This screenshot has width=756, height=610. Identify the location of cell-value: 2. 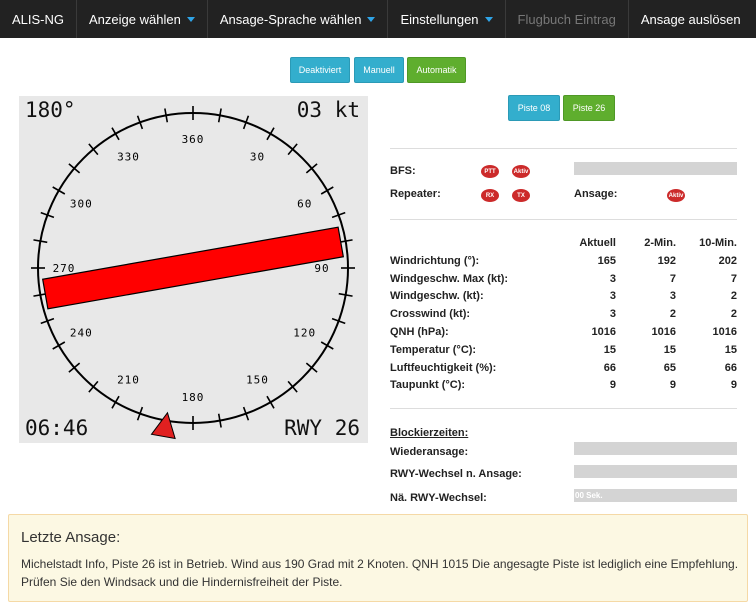
(672, 314).